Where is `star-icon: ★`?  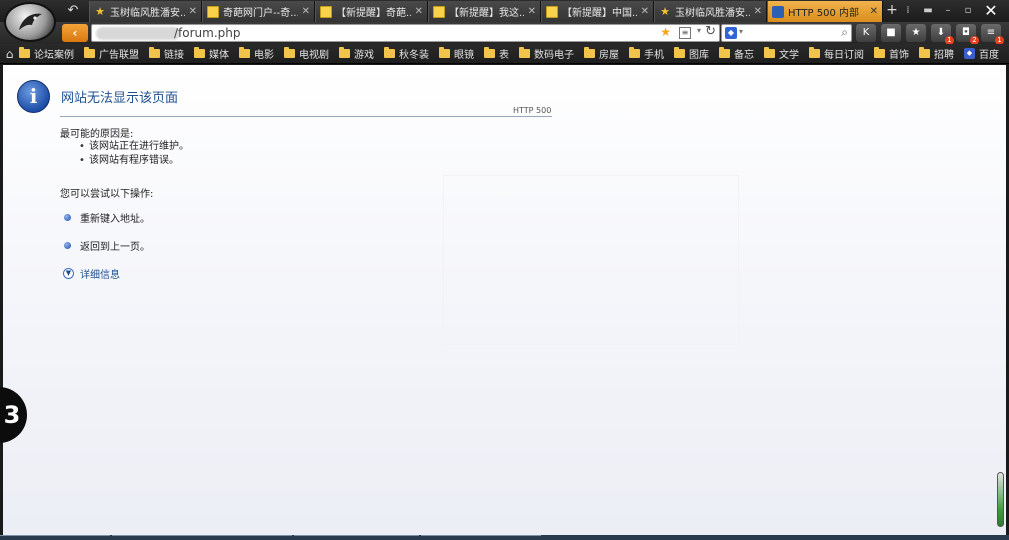 star-icon: ★ is located at coordinates (665, 11).